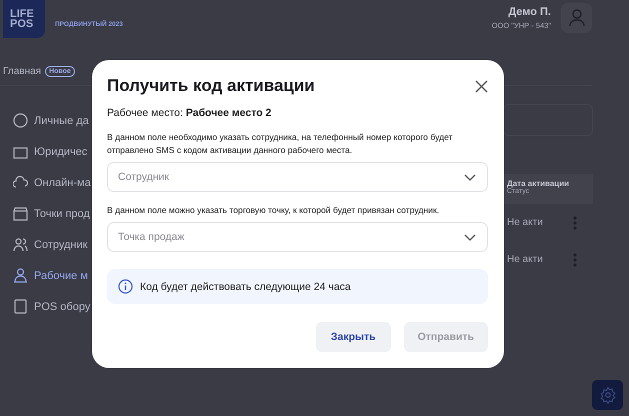 This screenshot has width=629, height=416. What do you see at coordinates (529, 12) in the screenshot?
I see `user-name: Демо П.` at bounding box center [529, 12].